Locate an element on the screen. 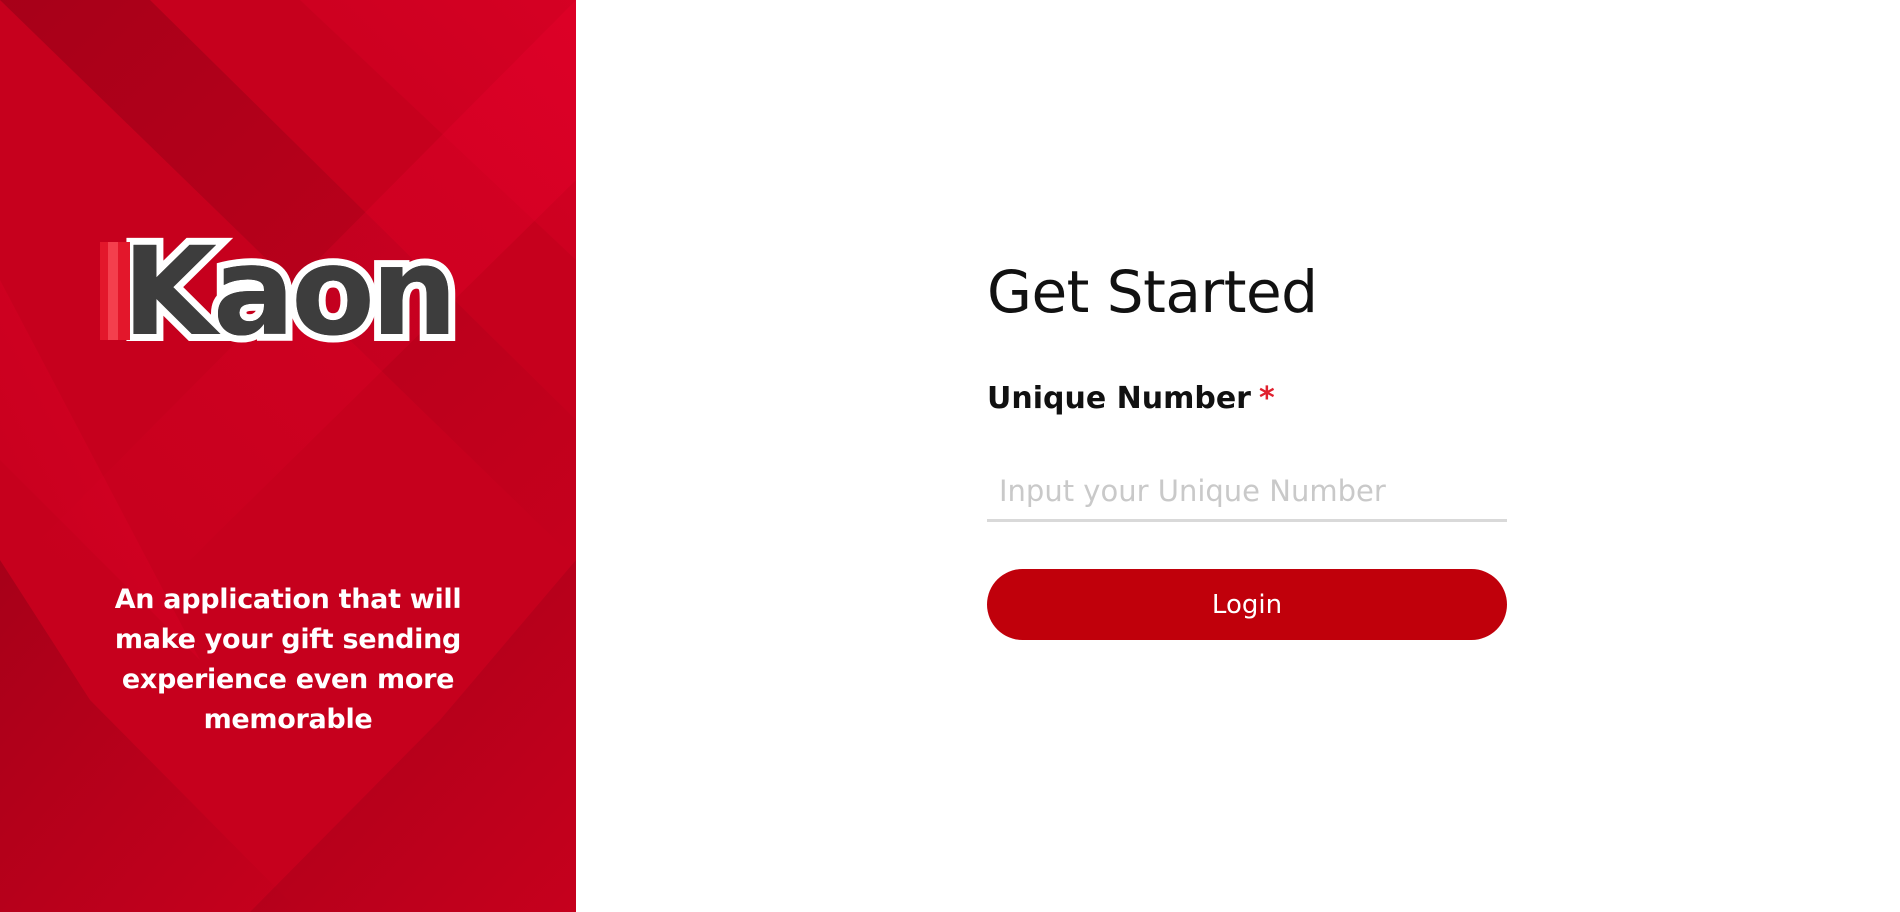  login-button: Login is located at coordinates (1247, 604).